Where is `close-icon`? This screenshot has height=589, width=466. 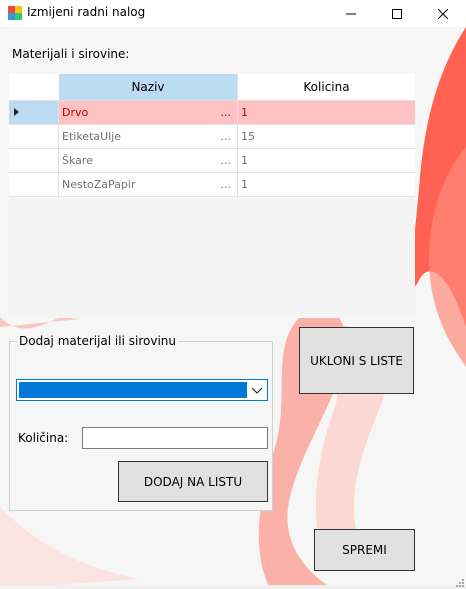 close-icon is located at coordinates (443, 13).